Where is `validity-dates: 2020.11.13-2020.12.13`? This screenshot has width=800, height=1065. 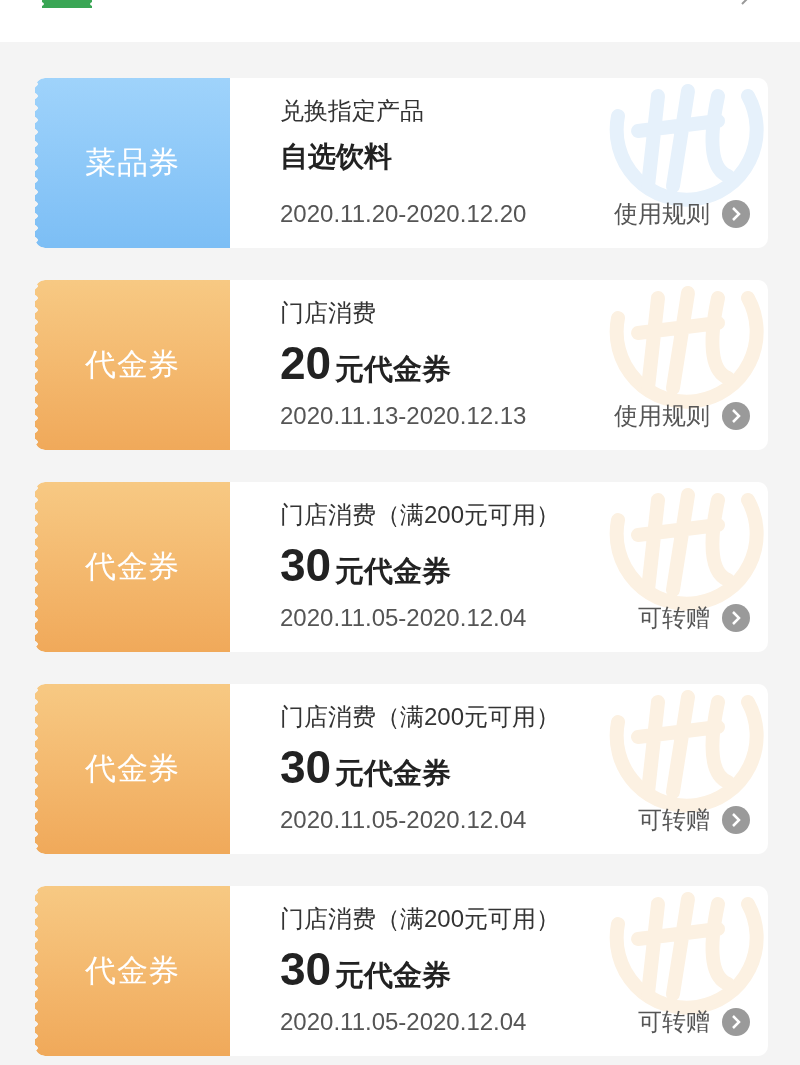
validity-dates: 2020.11.13-2020.12.13 is located at coordinates (403, 416).